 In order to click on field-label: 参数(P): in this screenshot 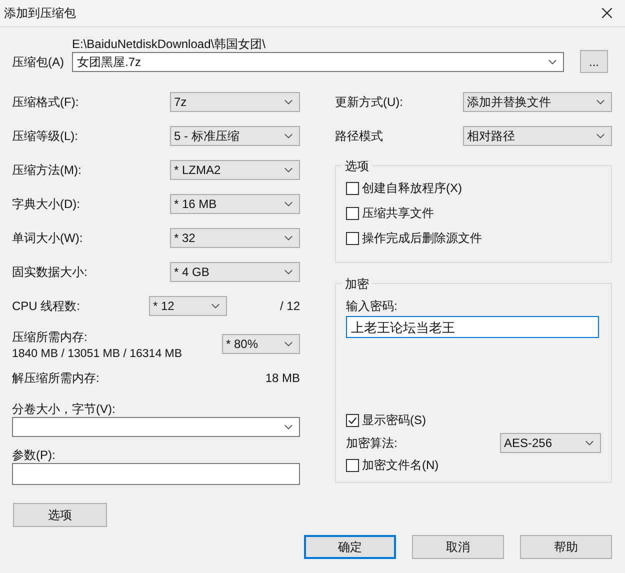, I will do `click(34, 455)`.